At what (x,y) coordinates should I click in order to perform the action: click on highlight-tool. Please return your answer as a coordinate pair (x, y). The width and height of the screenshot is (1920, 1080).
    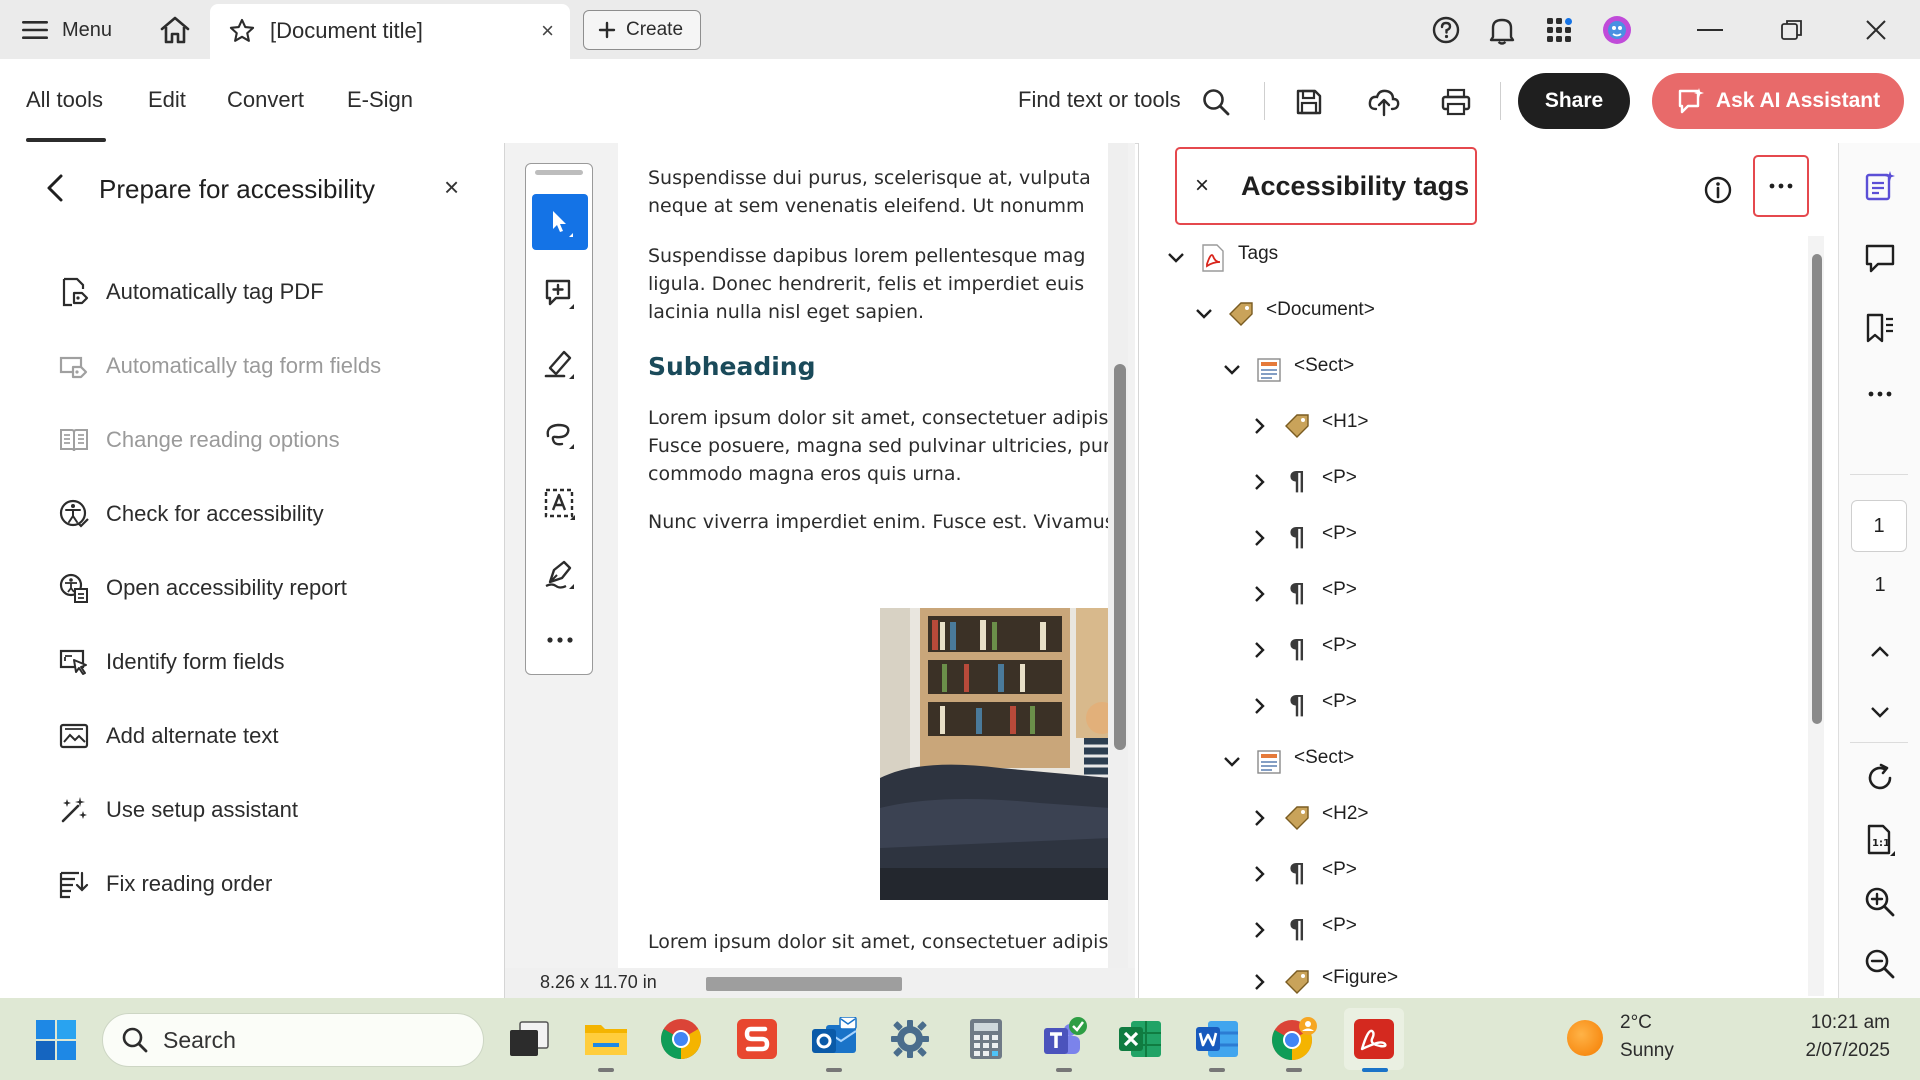
    Looking at the image, I should click on (560, 364).